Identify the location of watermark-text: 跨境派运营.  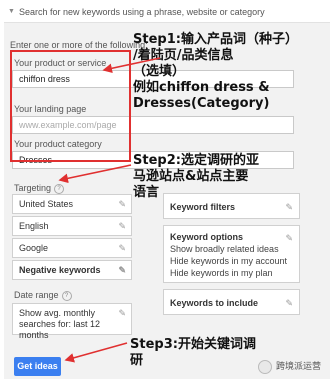
(299, 366).